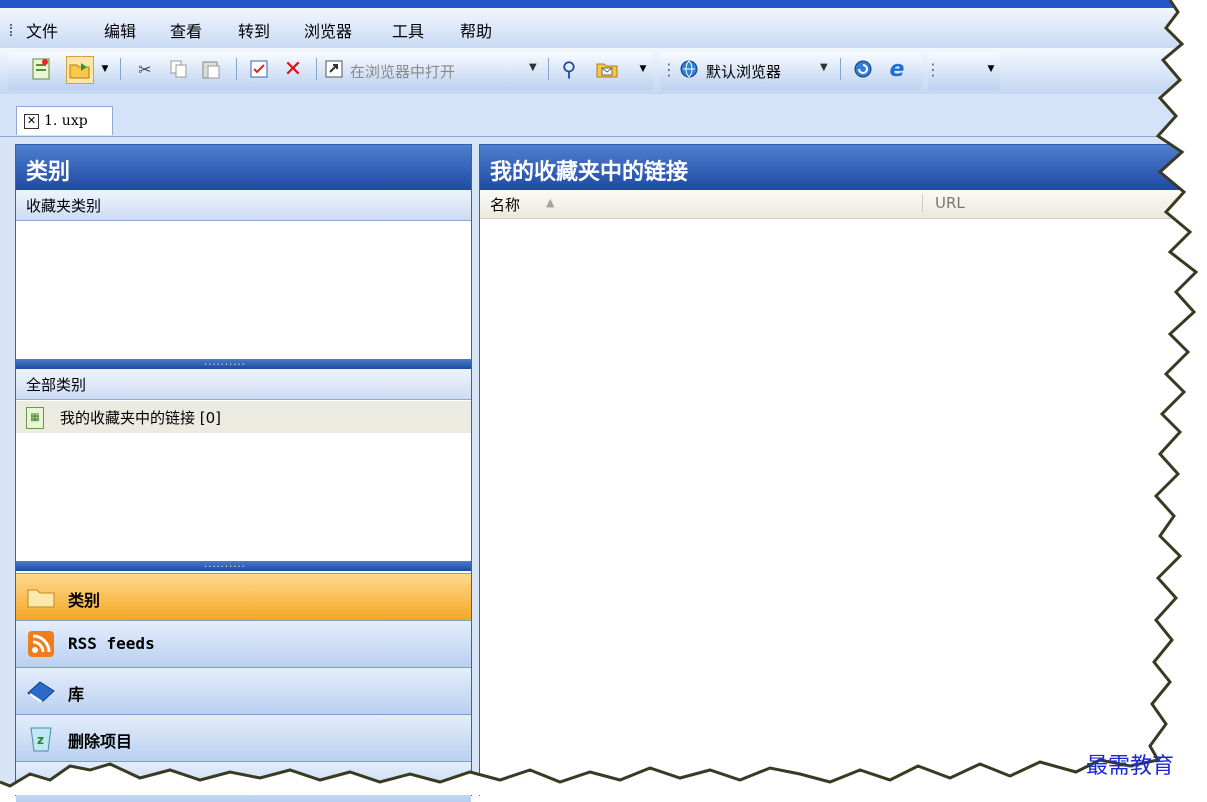 The height and width of the screenshot is (802, 1207). I want to click on svg-text: z, so click(40, 740).